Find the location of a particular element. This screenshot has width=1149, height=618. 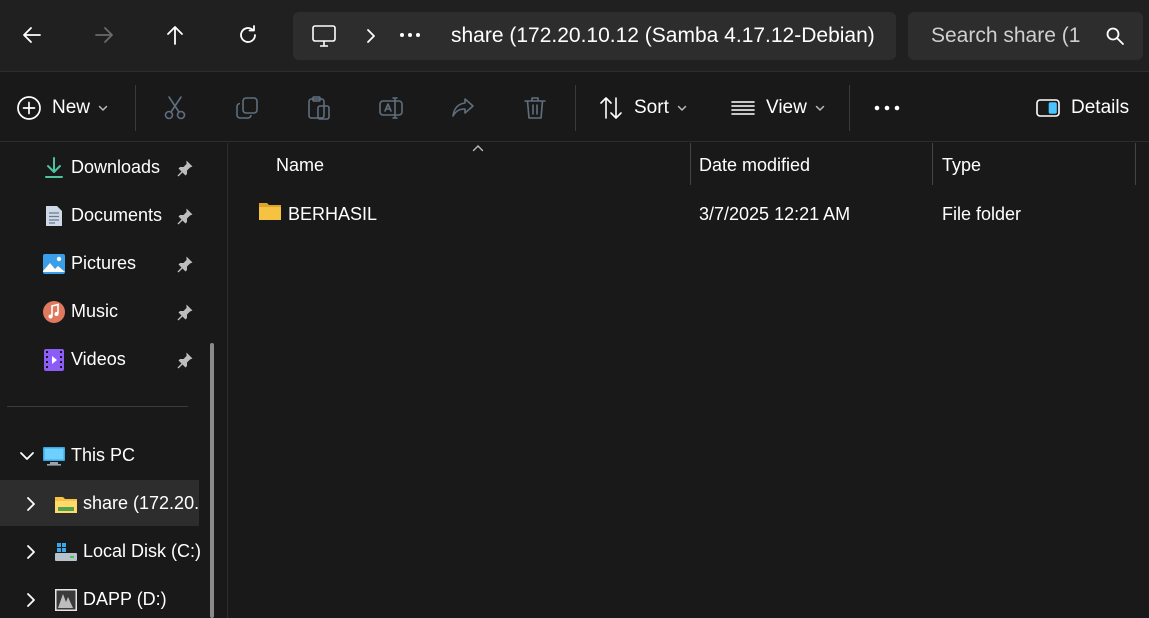

new-button: New is located at coordinates (62, 107).